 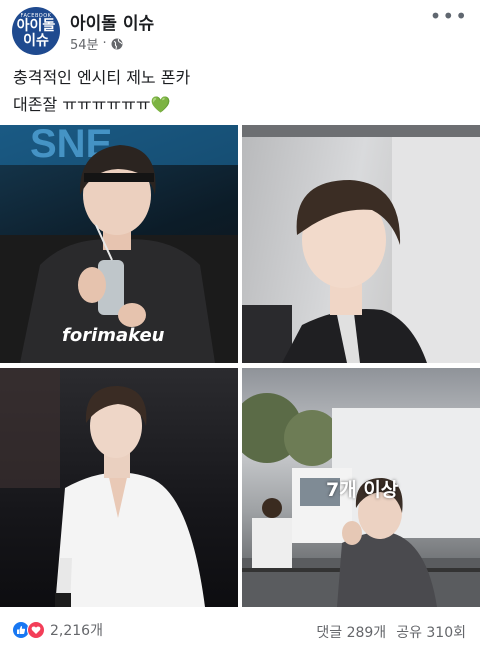 What do you see at coordinates (101, 91) in the screenshot?
I see `post-body: 충격적인 엔시티 제노 폰카 대존잘 ㅠㅠㅠㅠㅠㅠ💚` at bounding box center [101, 91].